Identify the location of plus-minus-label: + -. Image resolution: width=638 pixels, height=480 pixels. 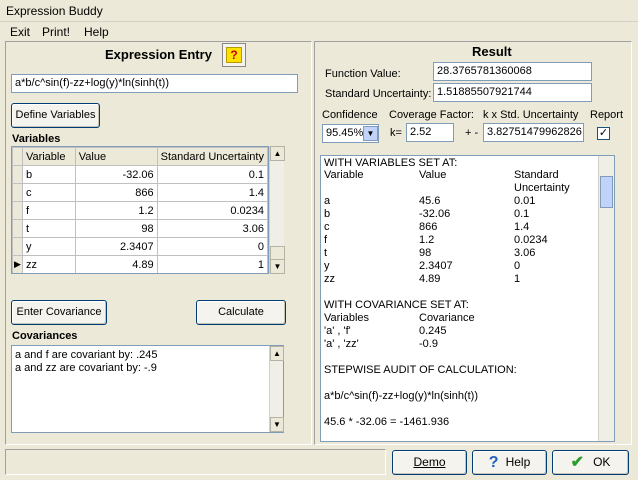
(472, 133).